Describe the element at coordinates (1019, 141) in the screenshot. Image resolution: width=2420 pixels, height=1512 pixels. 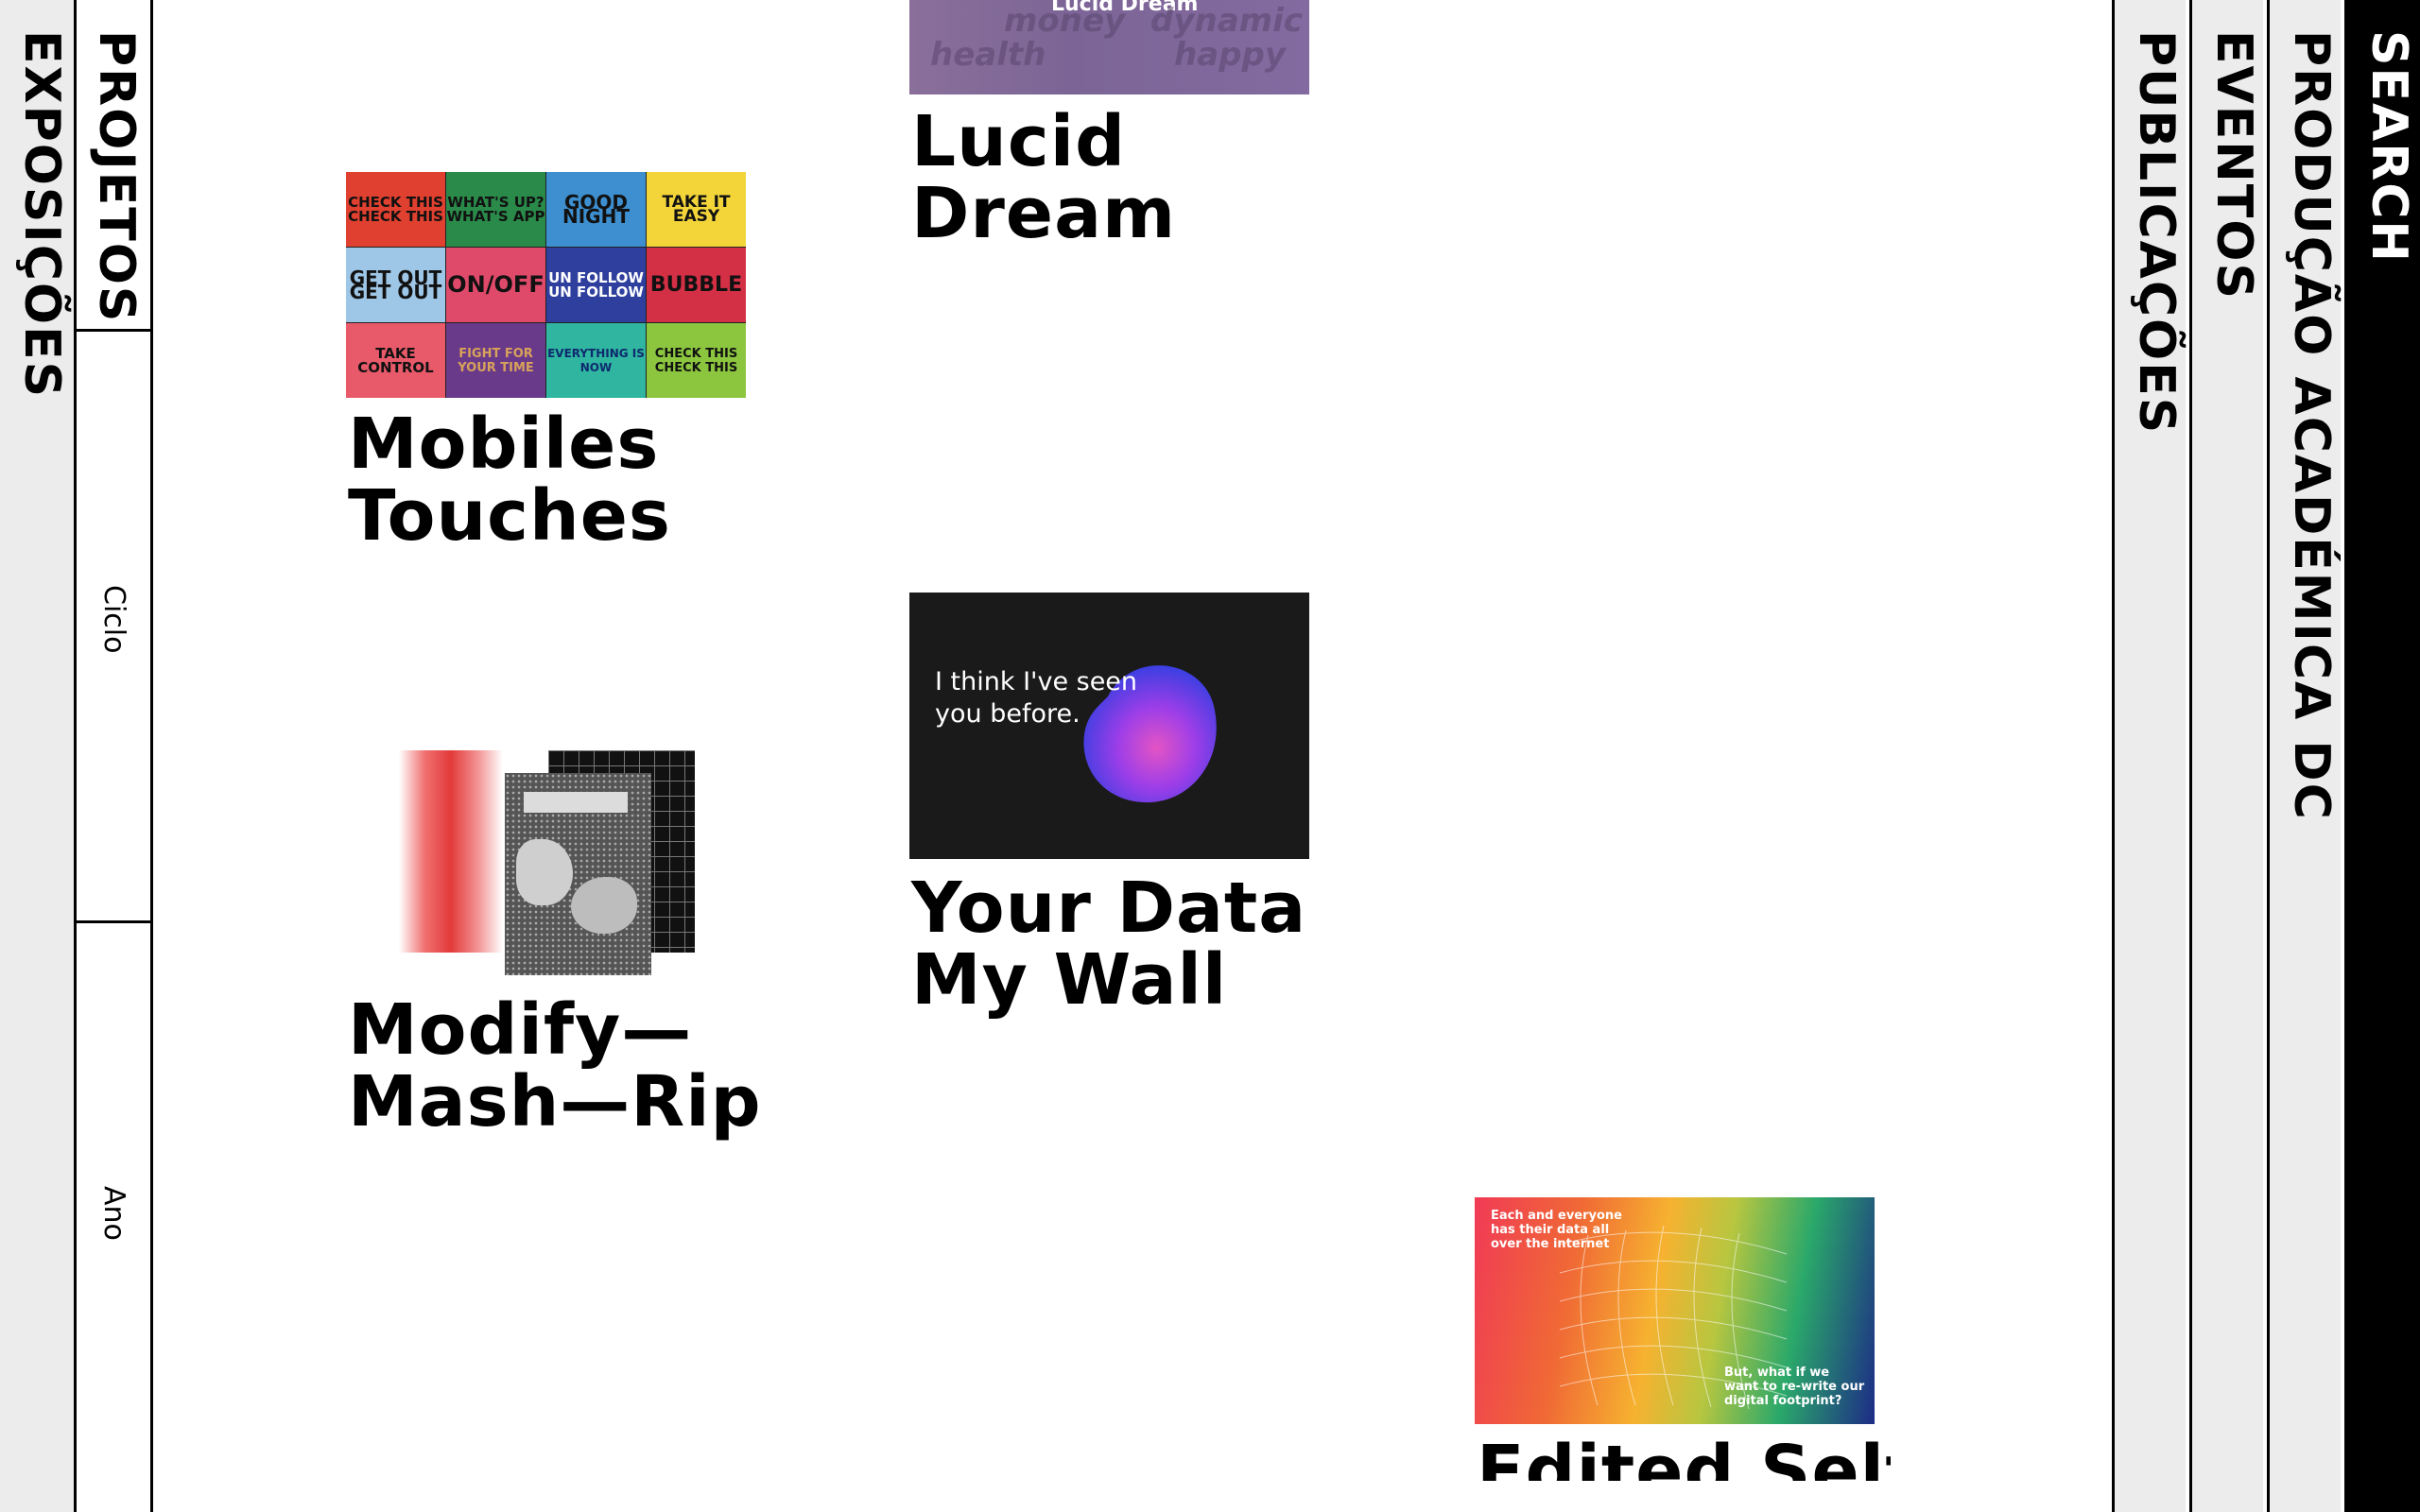
I see `title-line: Lucid` at that location.